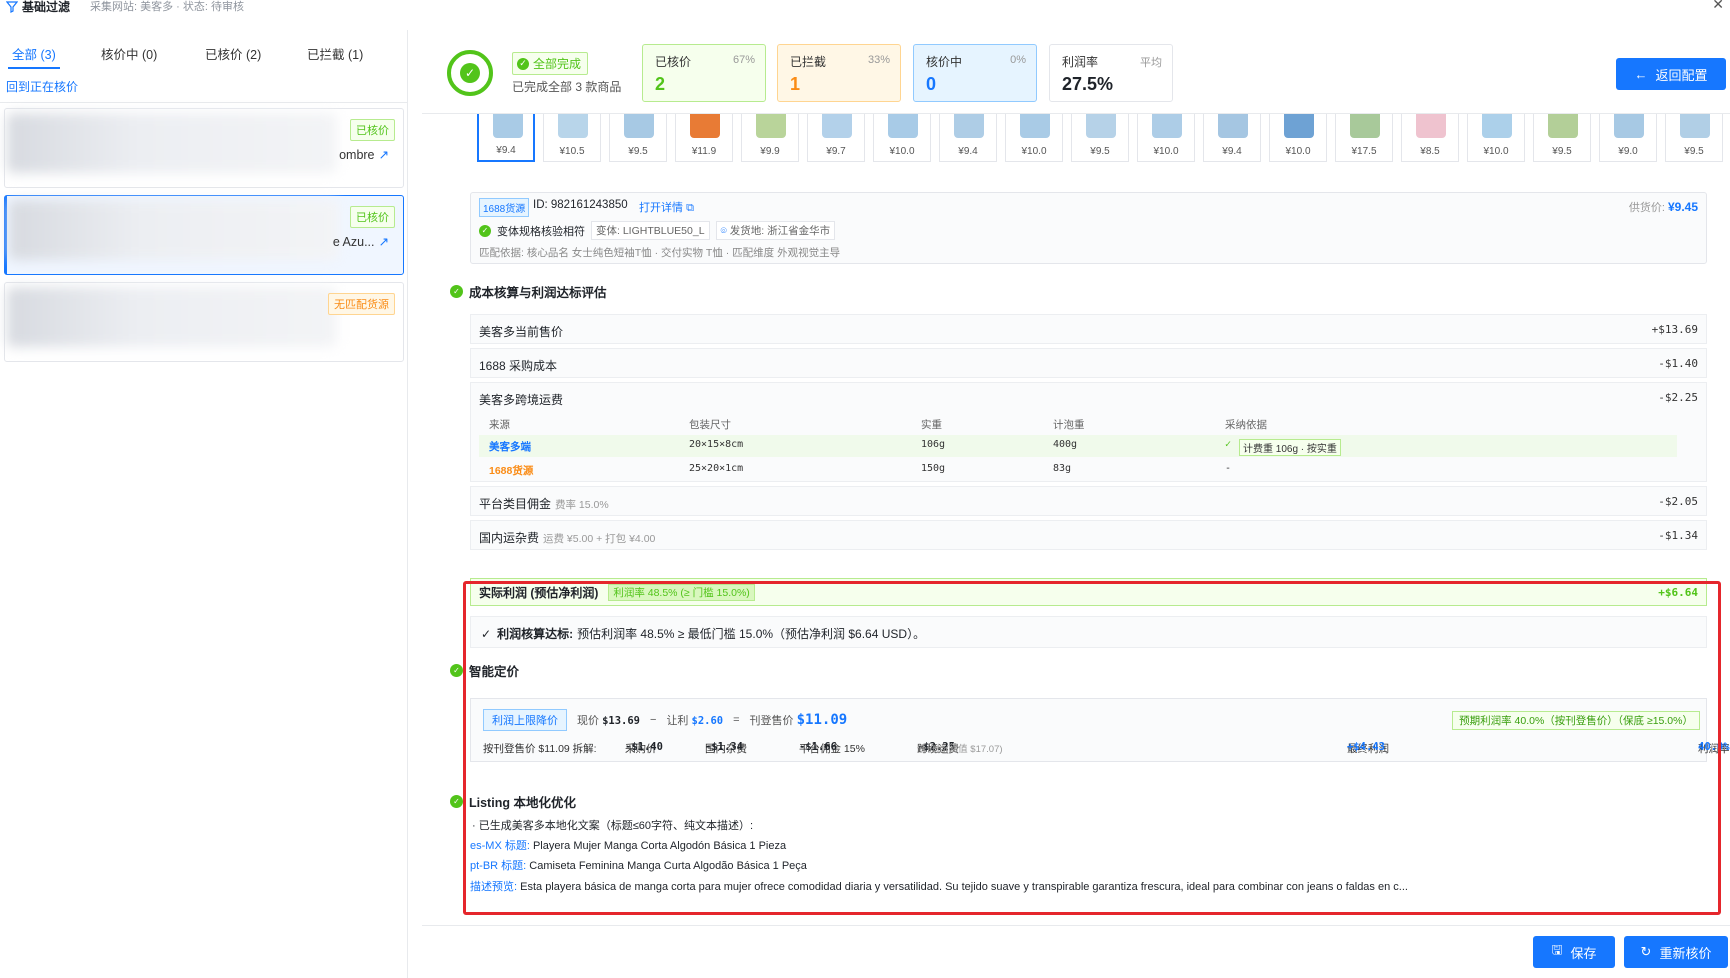  I want to click on variant-thumbnail: ¥11.9, so click(704, 138).